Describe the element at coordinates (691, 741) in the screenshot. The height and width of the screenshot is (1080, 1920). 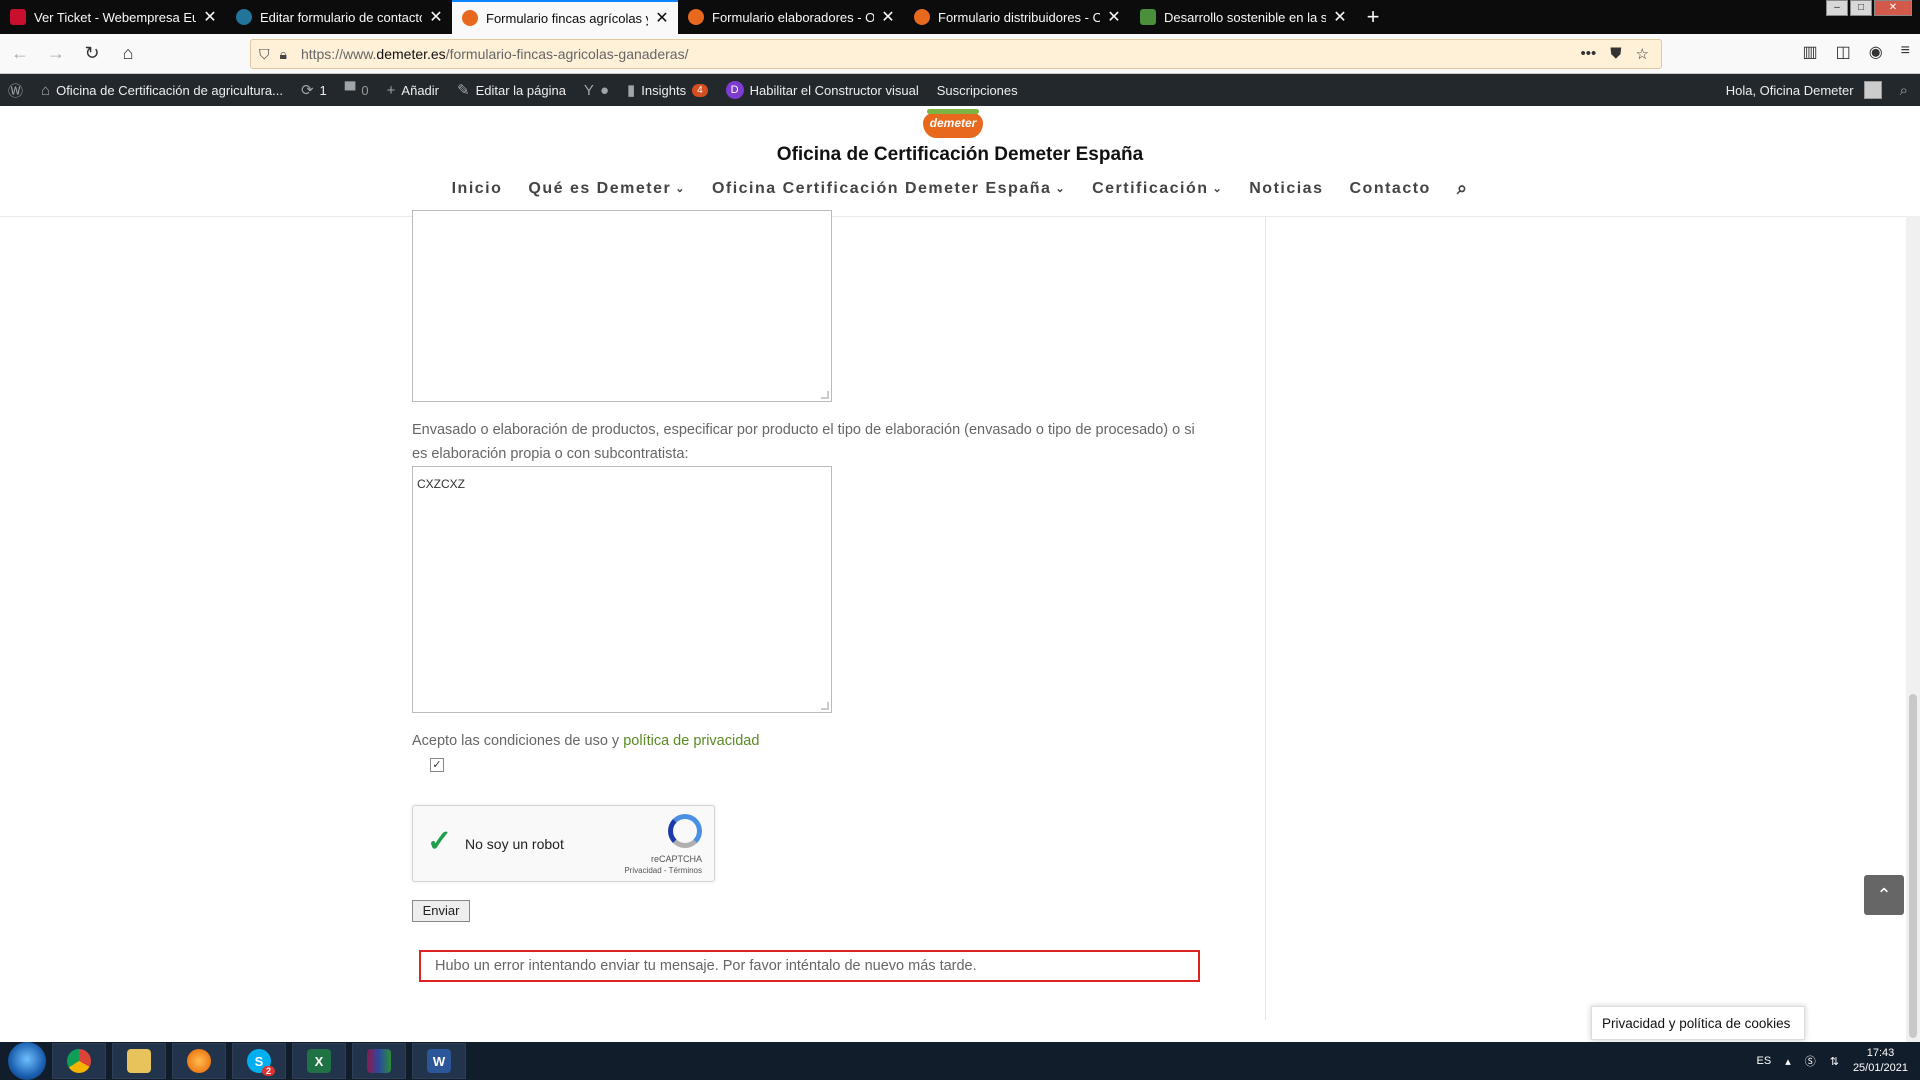
I see `privacy-policy-link: política de privacidad` at that location.